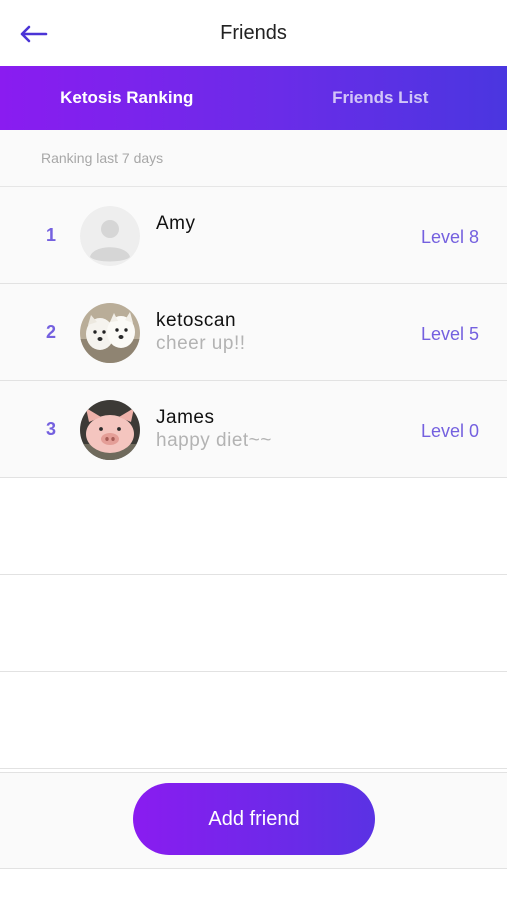  Describe the element at coordinates (214, 440) in the screenshot. I see `friend-status: happy diet~~` at that location.